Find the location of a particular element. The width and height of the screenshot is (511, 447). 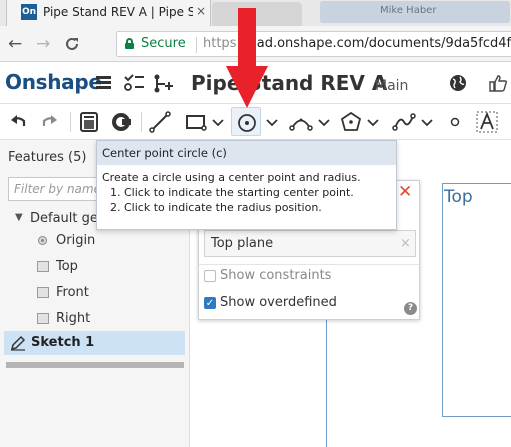

arc-icon is located at coordinates (301, 122).